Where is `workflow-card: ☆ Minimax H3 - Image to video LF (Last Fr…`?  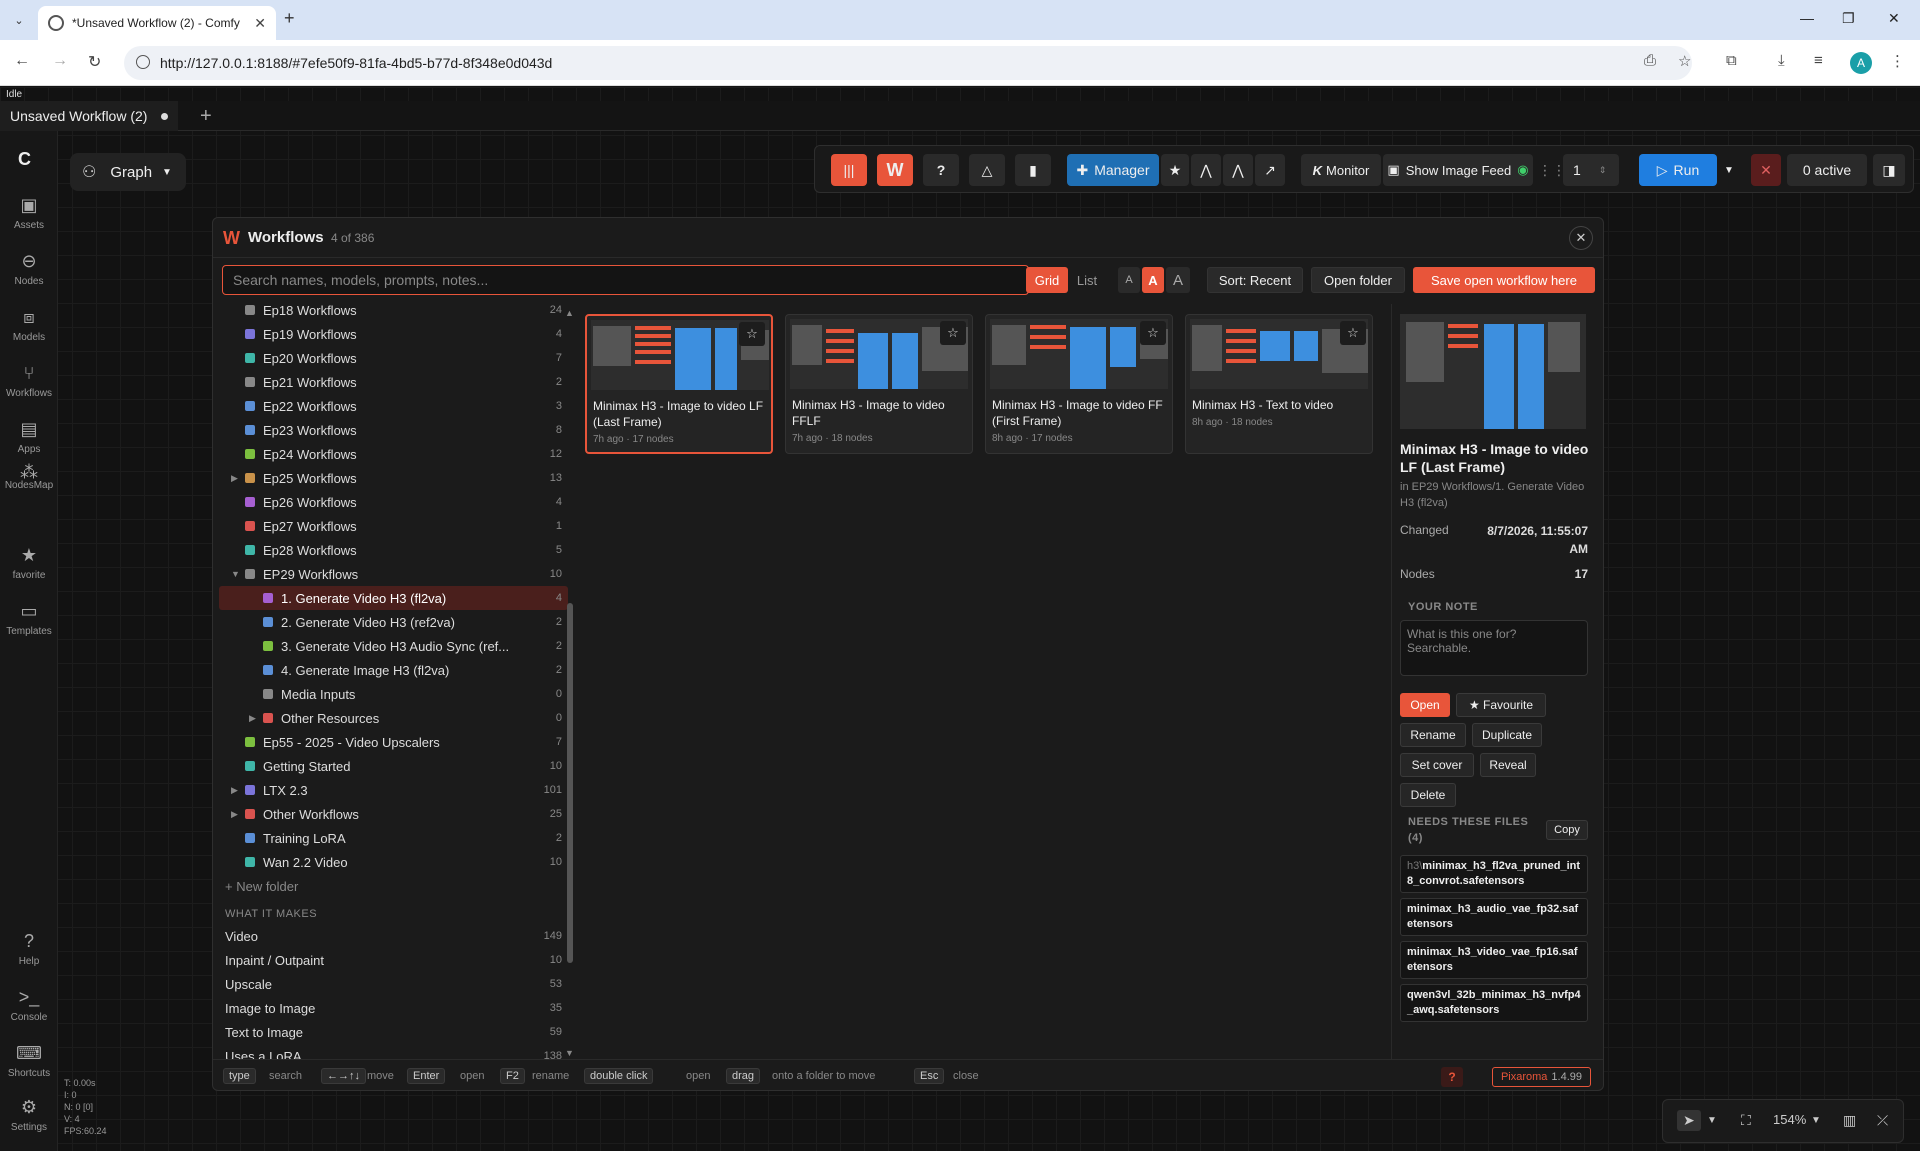 workflow-card: ☆ Minimax H3 - Image to video LF (Last Fr… is located at coordinates (679, 384).